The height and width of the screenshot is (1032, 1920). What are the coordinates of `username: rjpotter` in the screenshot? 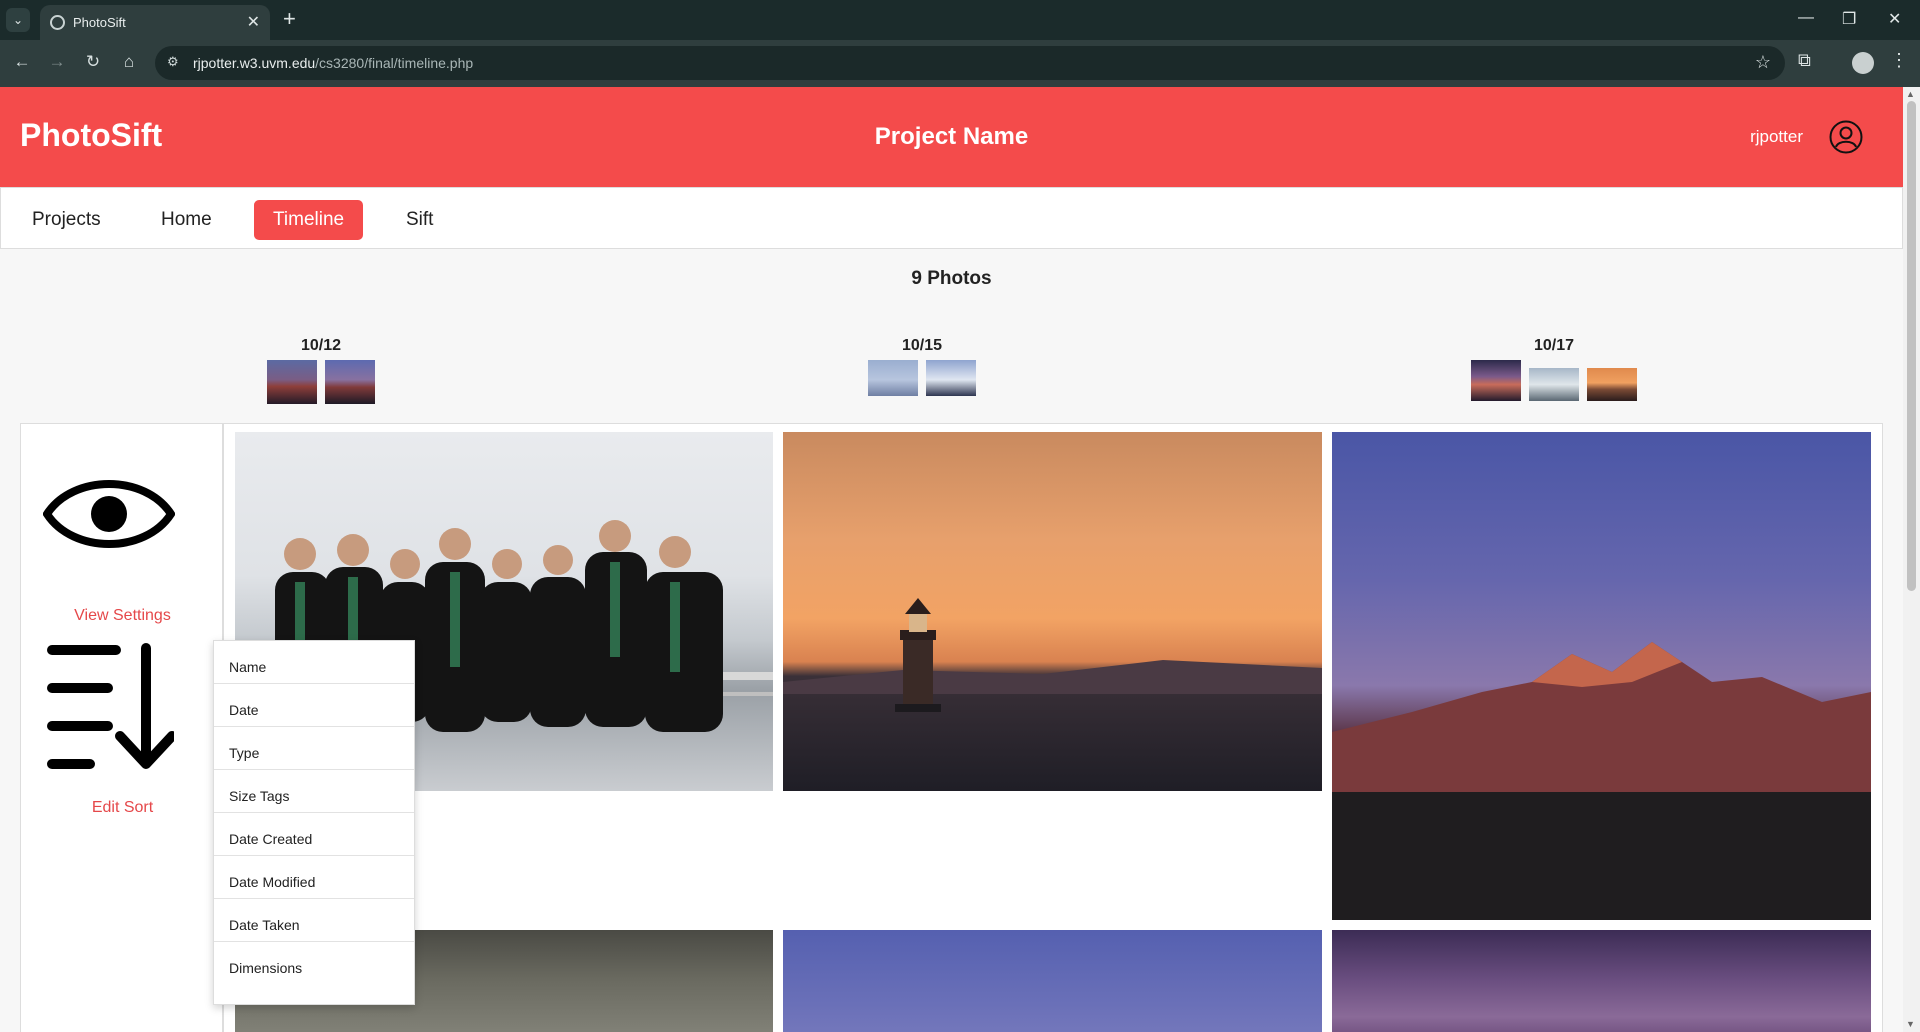 It's located at (1776, 137).